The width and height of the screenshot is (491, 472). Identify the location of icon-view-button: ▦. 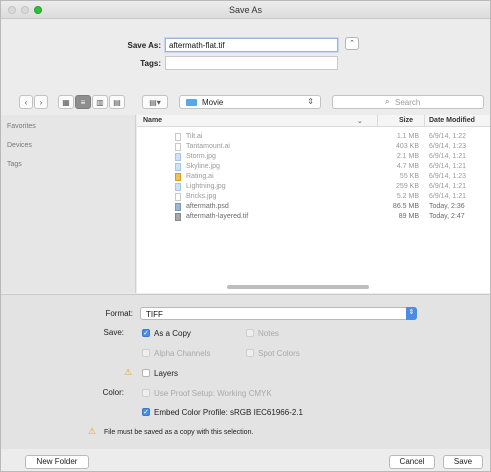
(66, 102).